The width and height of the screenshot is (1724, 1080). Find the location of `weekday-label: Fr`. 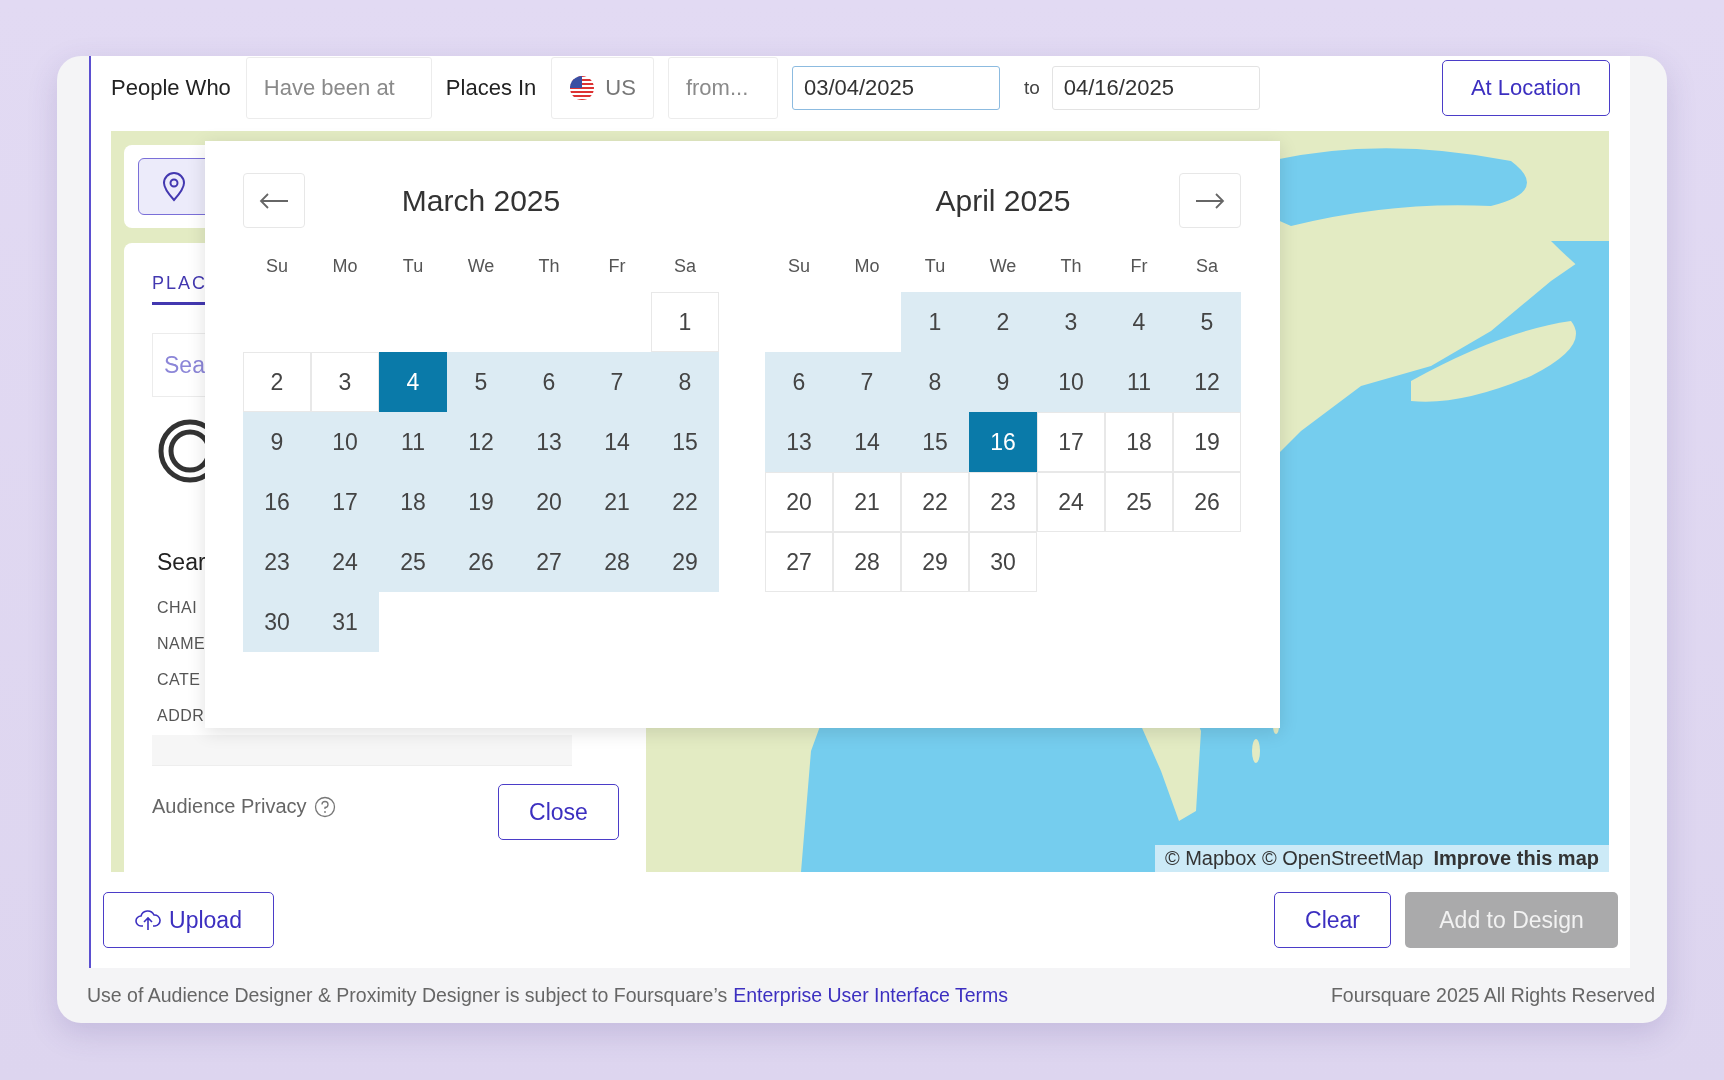

weekday-label: Fr is located at coordinates (1139, 266).